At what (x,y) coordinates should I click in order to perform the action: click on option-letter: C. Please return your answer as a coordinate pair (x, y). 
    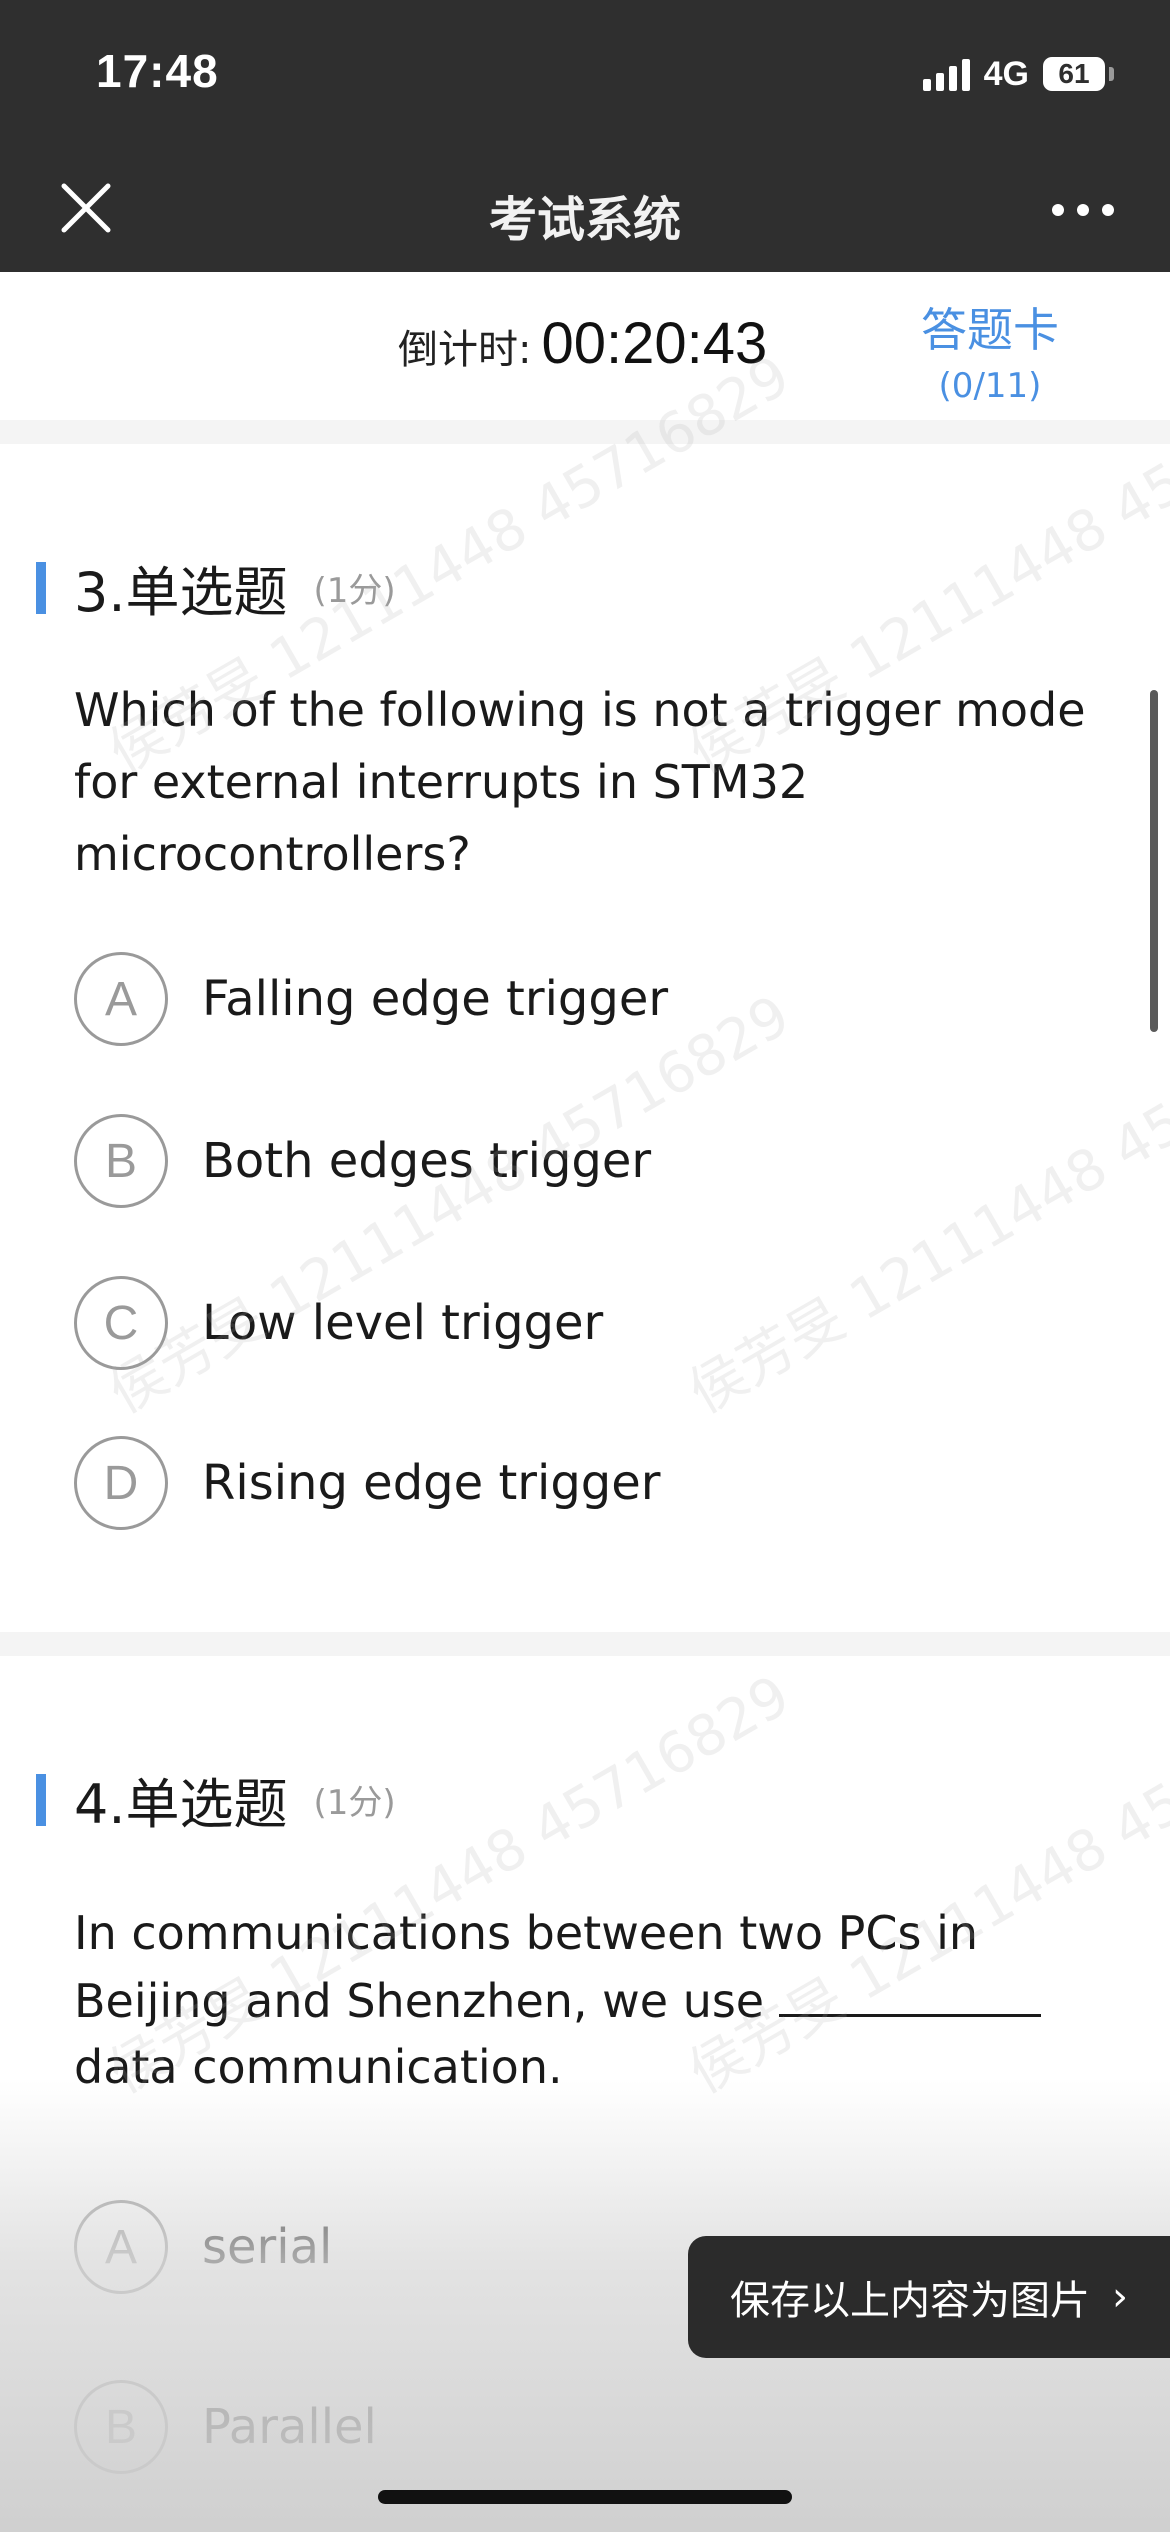
    Looking at the image, I should click on (121, 1323).